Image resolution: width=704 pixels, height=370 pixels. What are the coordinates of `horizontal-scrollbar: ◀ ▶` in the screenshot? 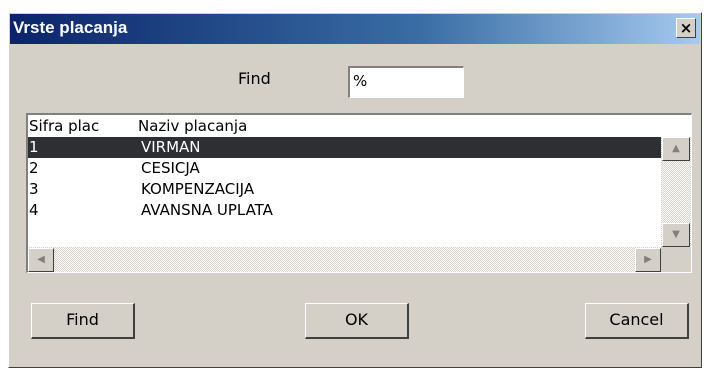 It's located at (344, 259).